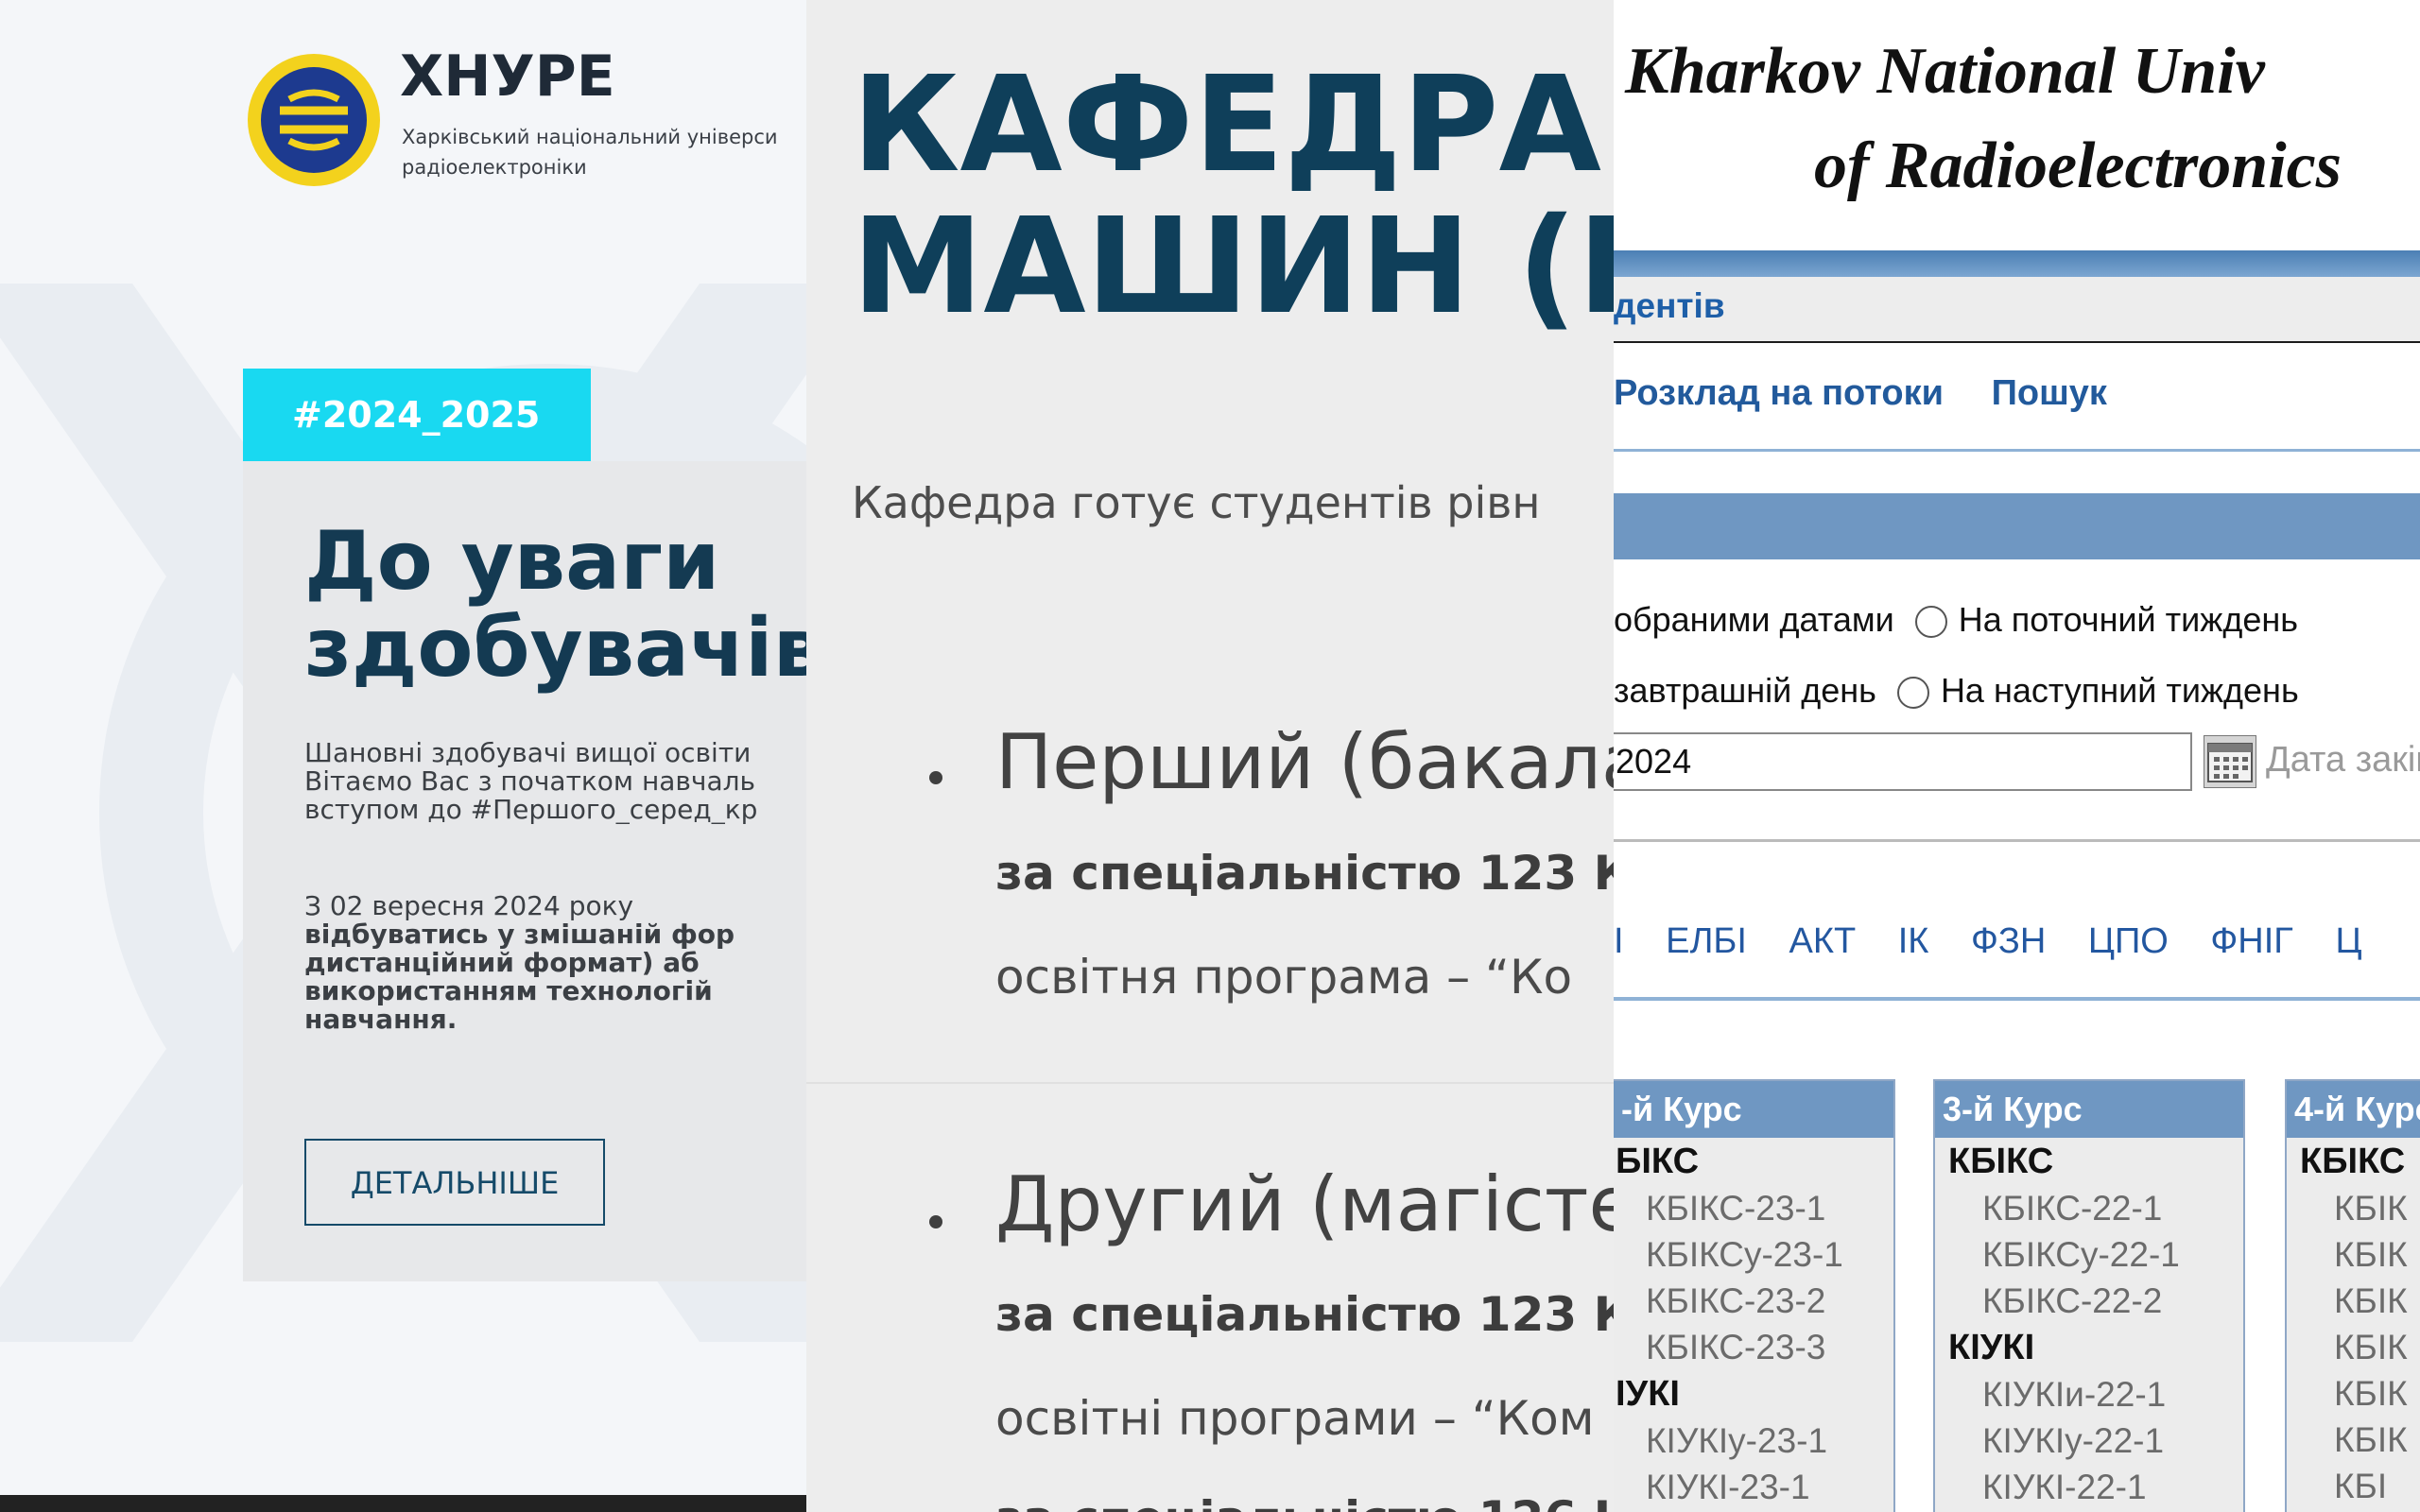 The height and width of the screenshot is (1512, 2420). Describe the element at coordinates (1930, 622) in the screenshot. I see `radio-current-week` at that location.